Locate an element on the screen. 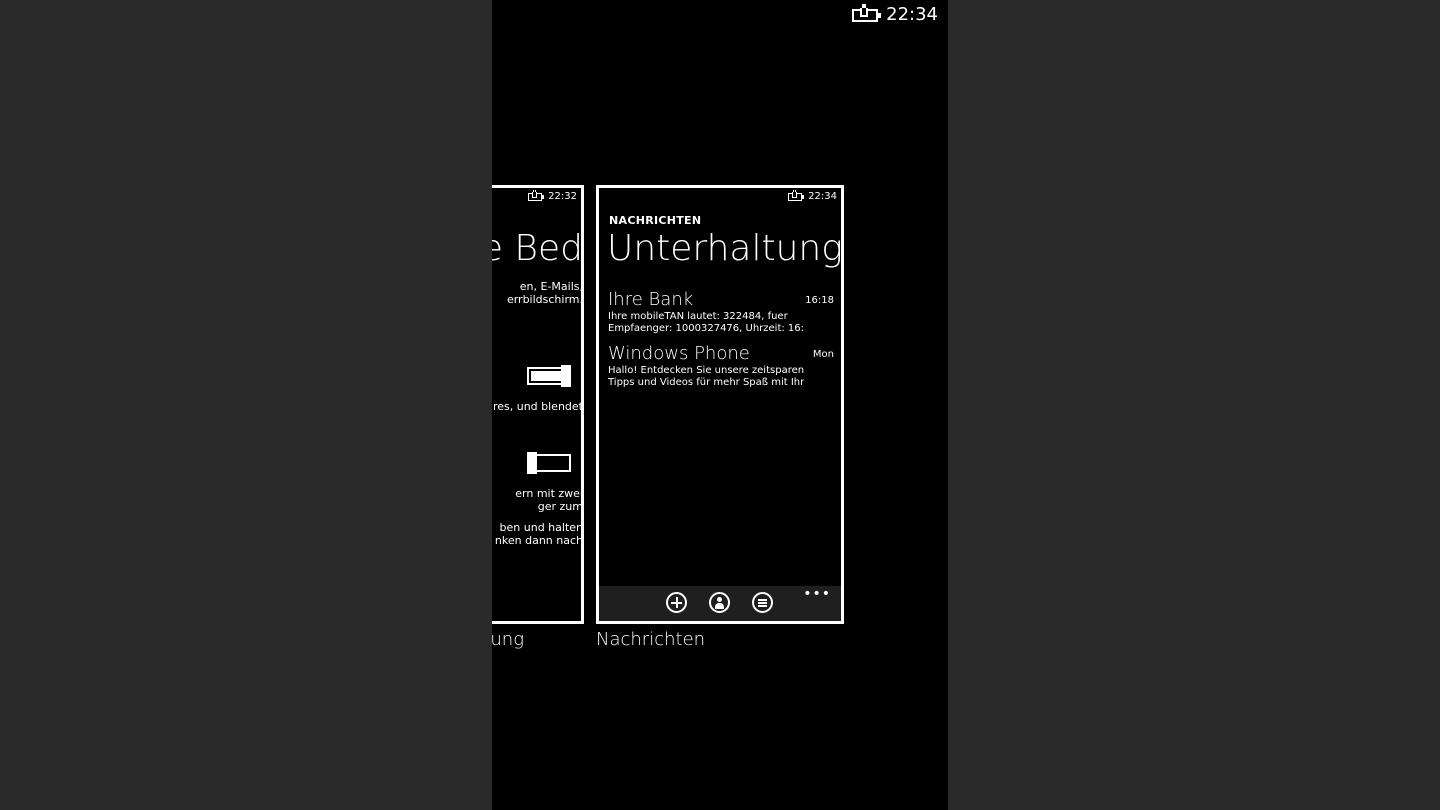 The height and width of the screenshot is (810, 1440). conversation-name: Windows Phone is located at coordinates (679, 353).